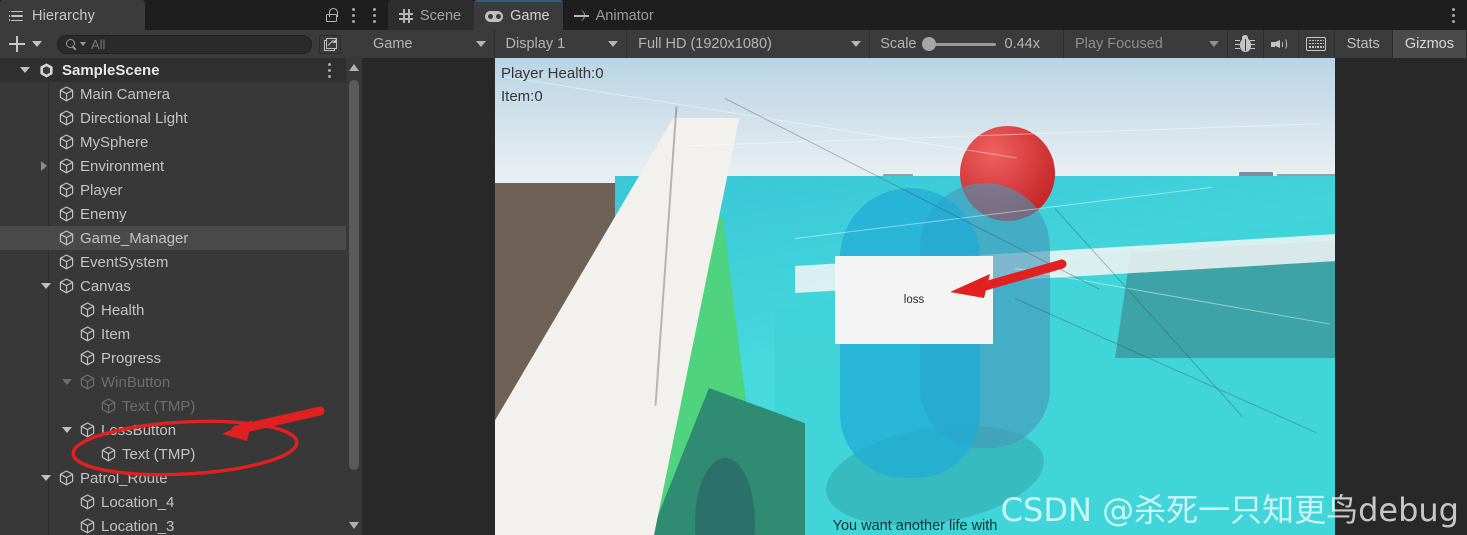 Image resolution: width=1467 pixels, height=535 pixels. I want to click on tree-item-mysphere: MySphere, so click(173, 142).